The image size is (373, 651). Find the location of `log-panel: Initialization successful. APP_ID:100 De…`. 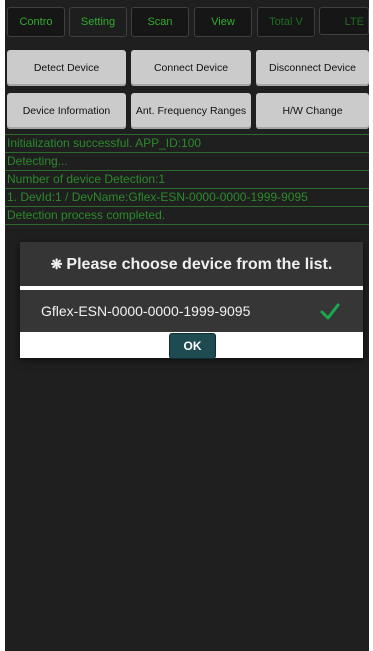

log-panel: Initialization successful. APP_ID:100 De… is located at coordinates (187, 179).